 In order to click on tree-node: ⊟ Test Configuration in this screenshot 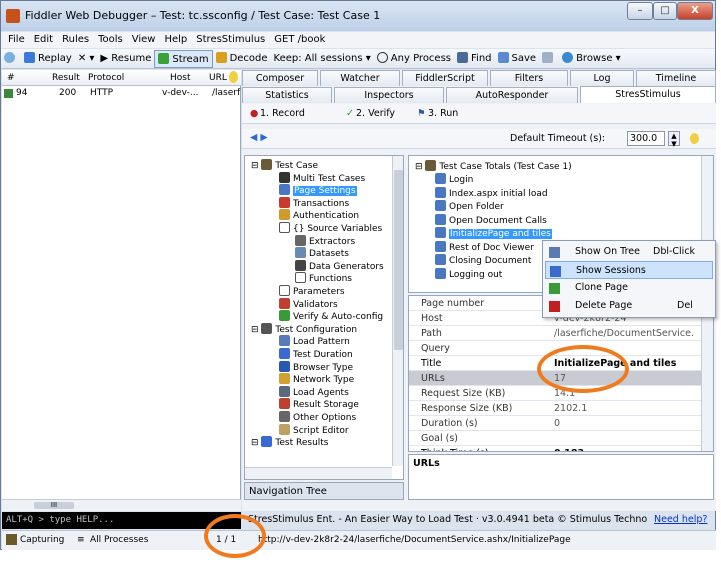, I will do `click(304, 329)`.